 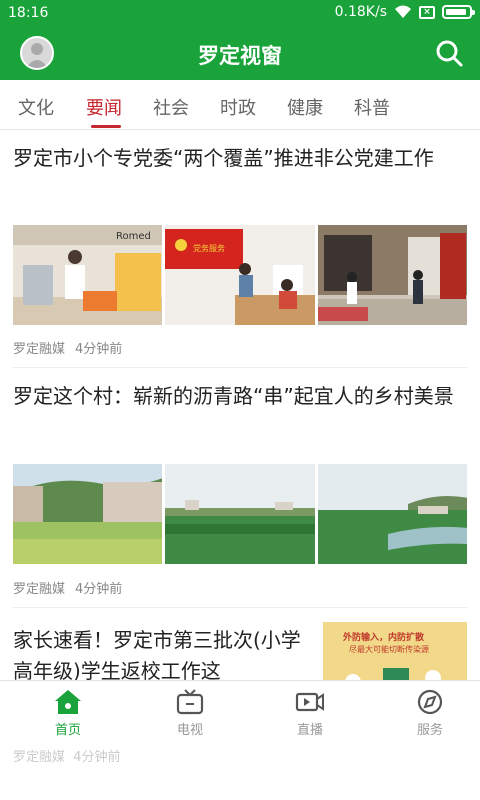 What do you see at coordinates (190, 702) in the screenshot?
I see `tv-icon` at bounding box center [190, 702].